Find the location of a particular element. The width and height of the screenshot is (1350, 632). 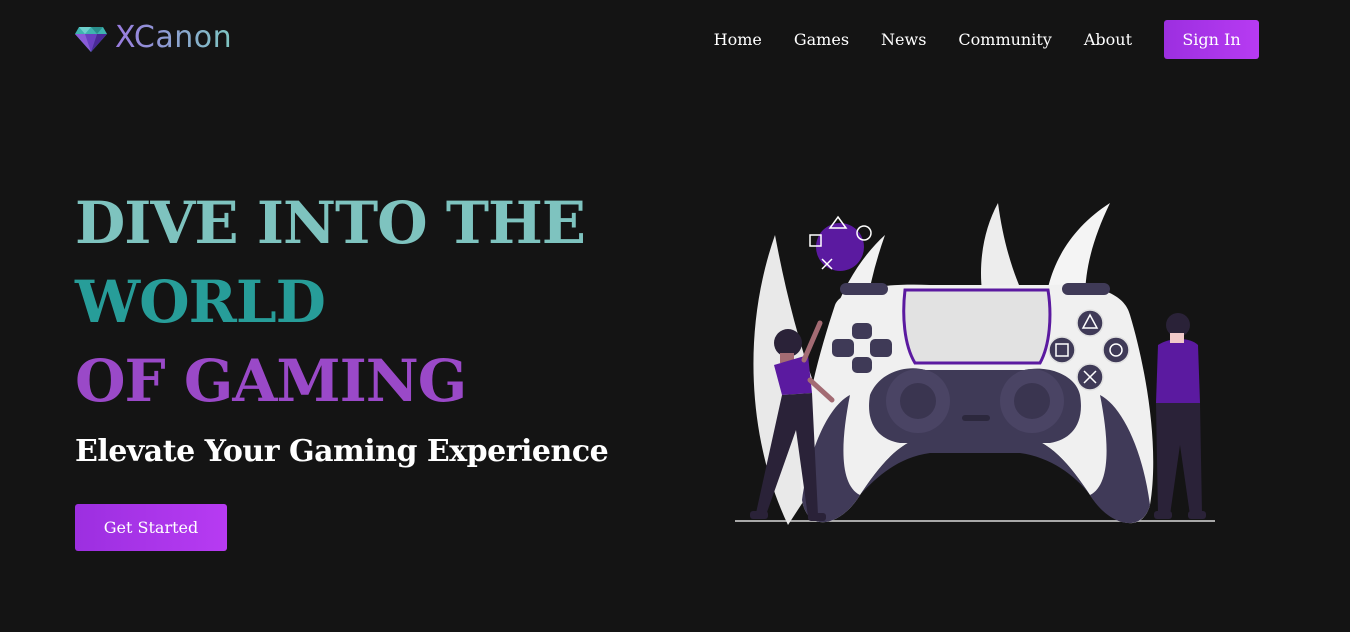

brand-logo: XCanon is located at coordinates (153, 38).